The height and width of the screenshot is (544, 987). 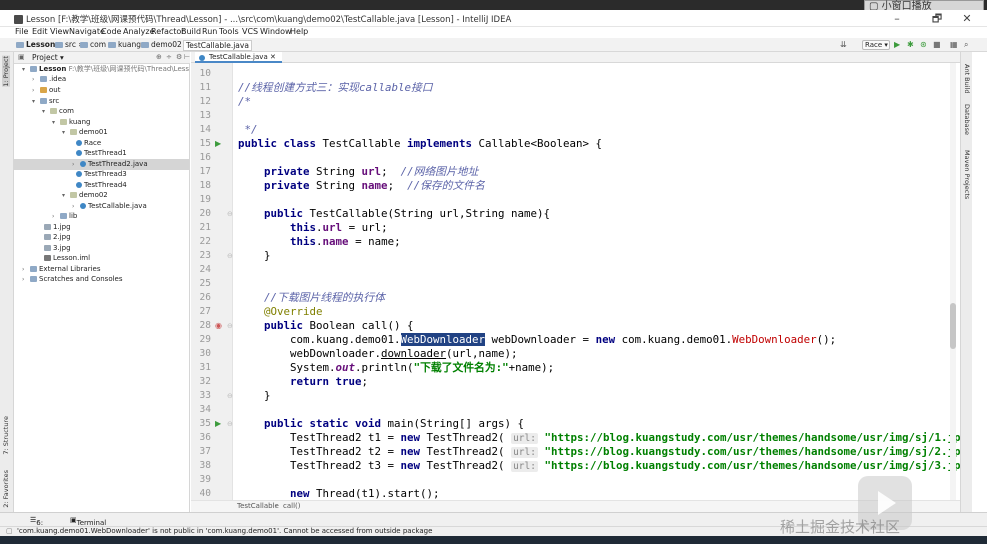 What do you see at coordinates (40, 31) in the screenshot?
I see `menu-edit: Edit` at bounding box center [40, 31].